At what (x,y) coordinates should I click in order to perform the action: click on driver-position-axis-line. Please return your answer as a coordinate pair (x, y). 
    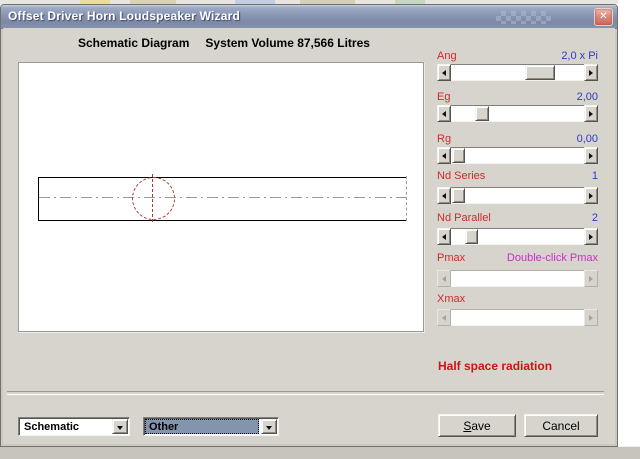
    Looking at the image, I should click on (152, 198).